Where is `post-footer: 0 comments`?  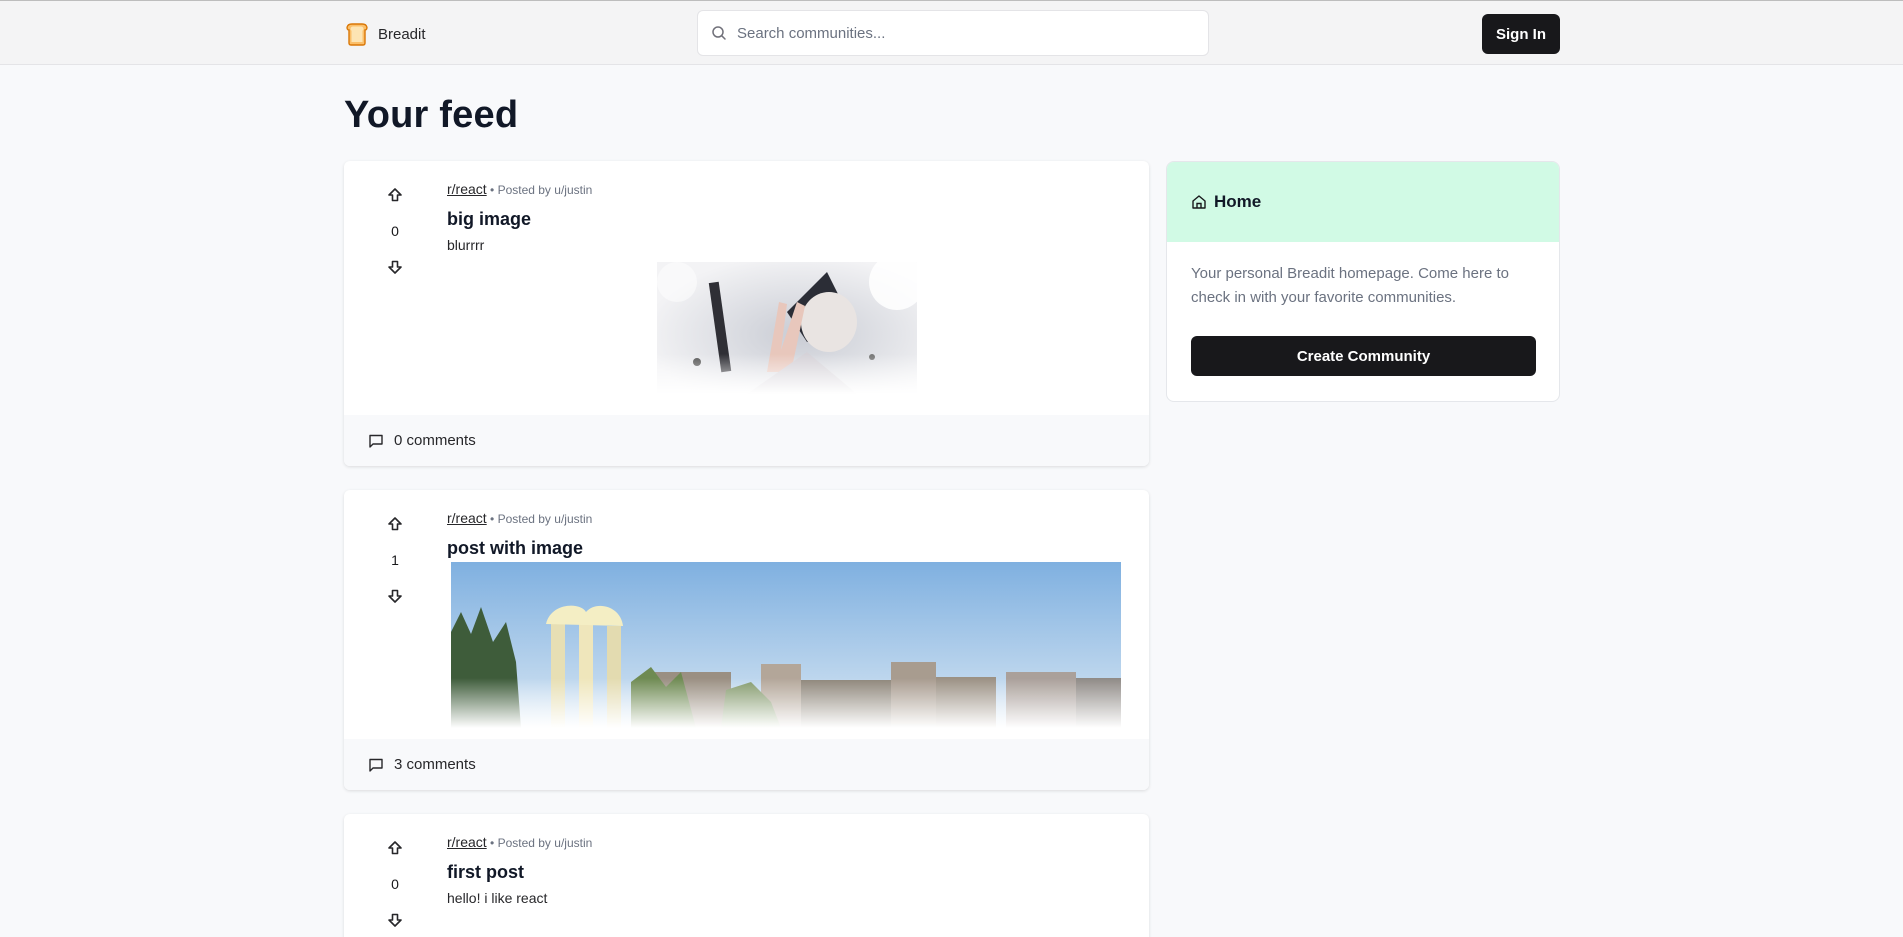 post-footer: 0 comments is located at coordinates (746, 440).